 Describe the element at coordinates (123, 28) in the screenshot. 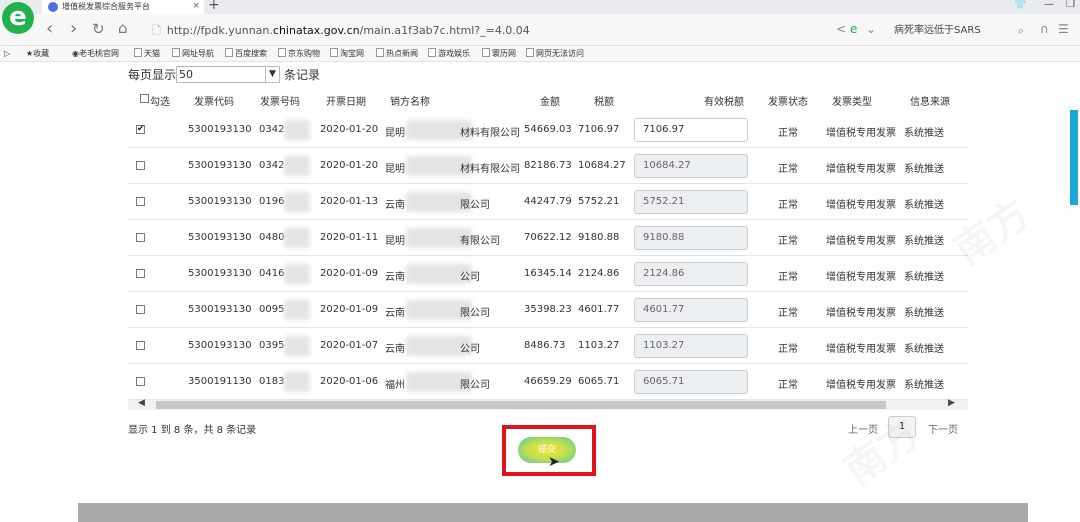

I see `home-icon: ⌂` at that location.